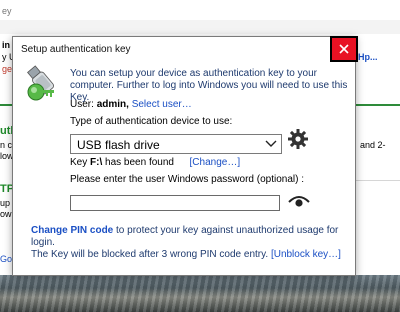 This screenshot has width=400, height=312. Describe the element at coordinates (298, 139) in the screenshot. I see `gear-icon` at that location.